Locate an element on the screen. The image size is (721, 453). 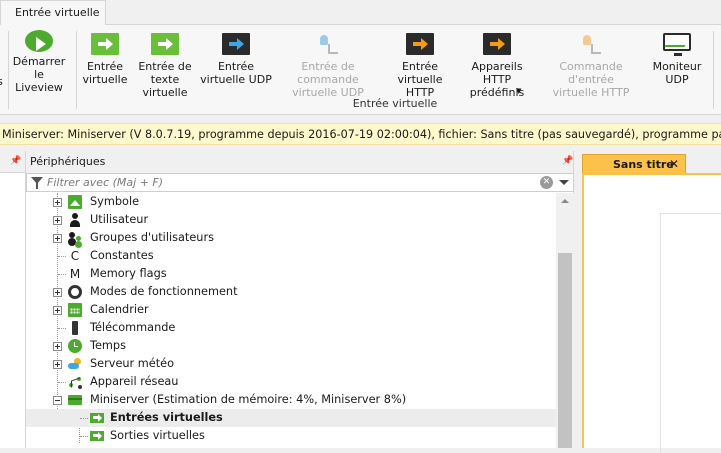
chevron-down-icon is located at coordinates (564, 182).